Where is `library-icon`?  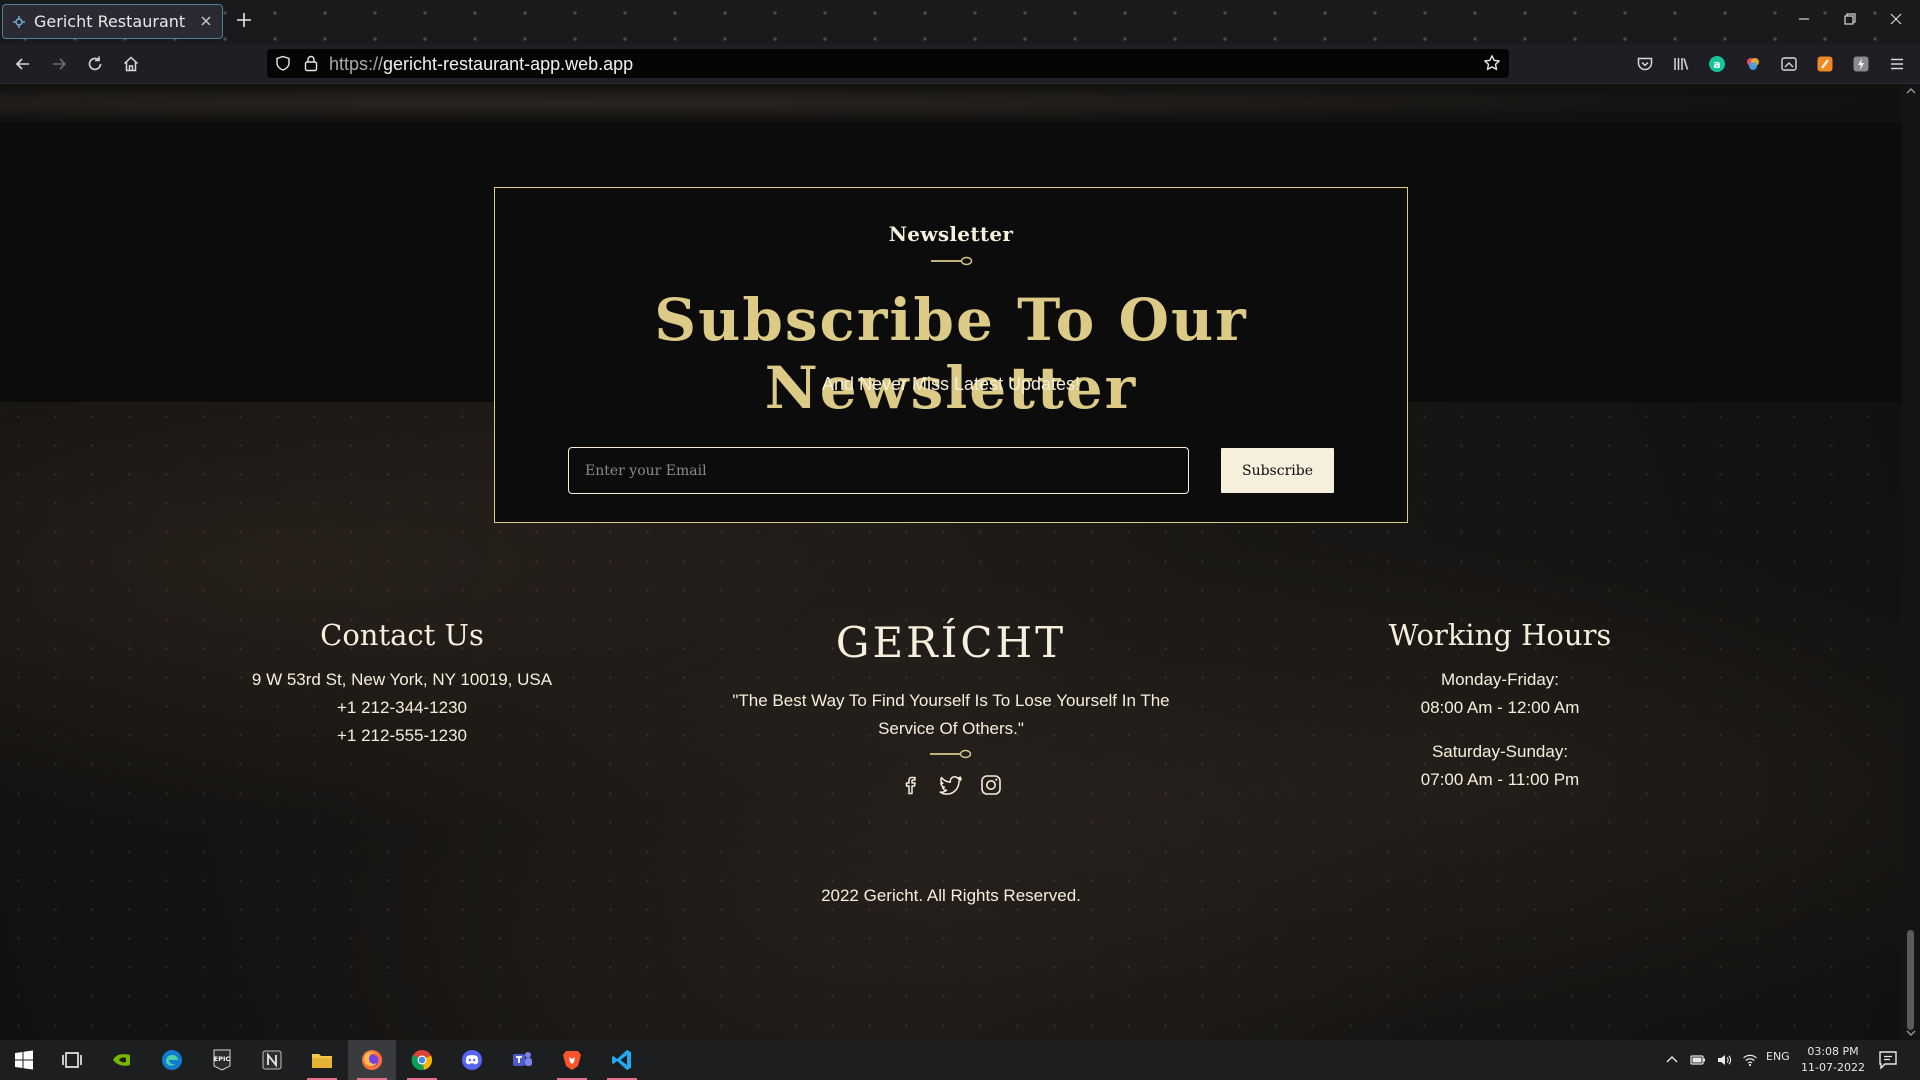 library-icon is located at coordinates (1681, 64).